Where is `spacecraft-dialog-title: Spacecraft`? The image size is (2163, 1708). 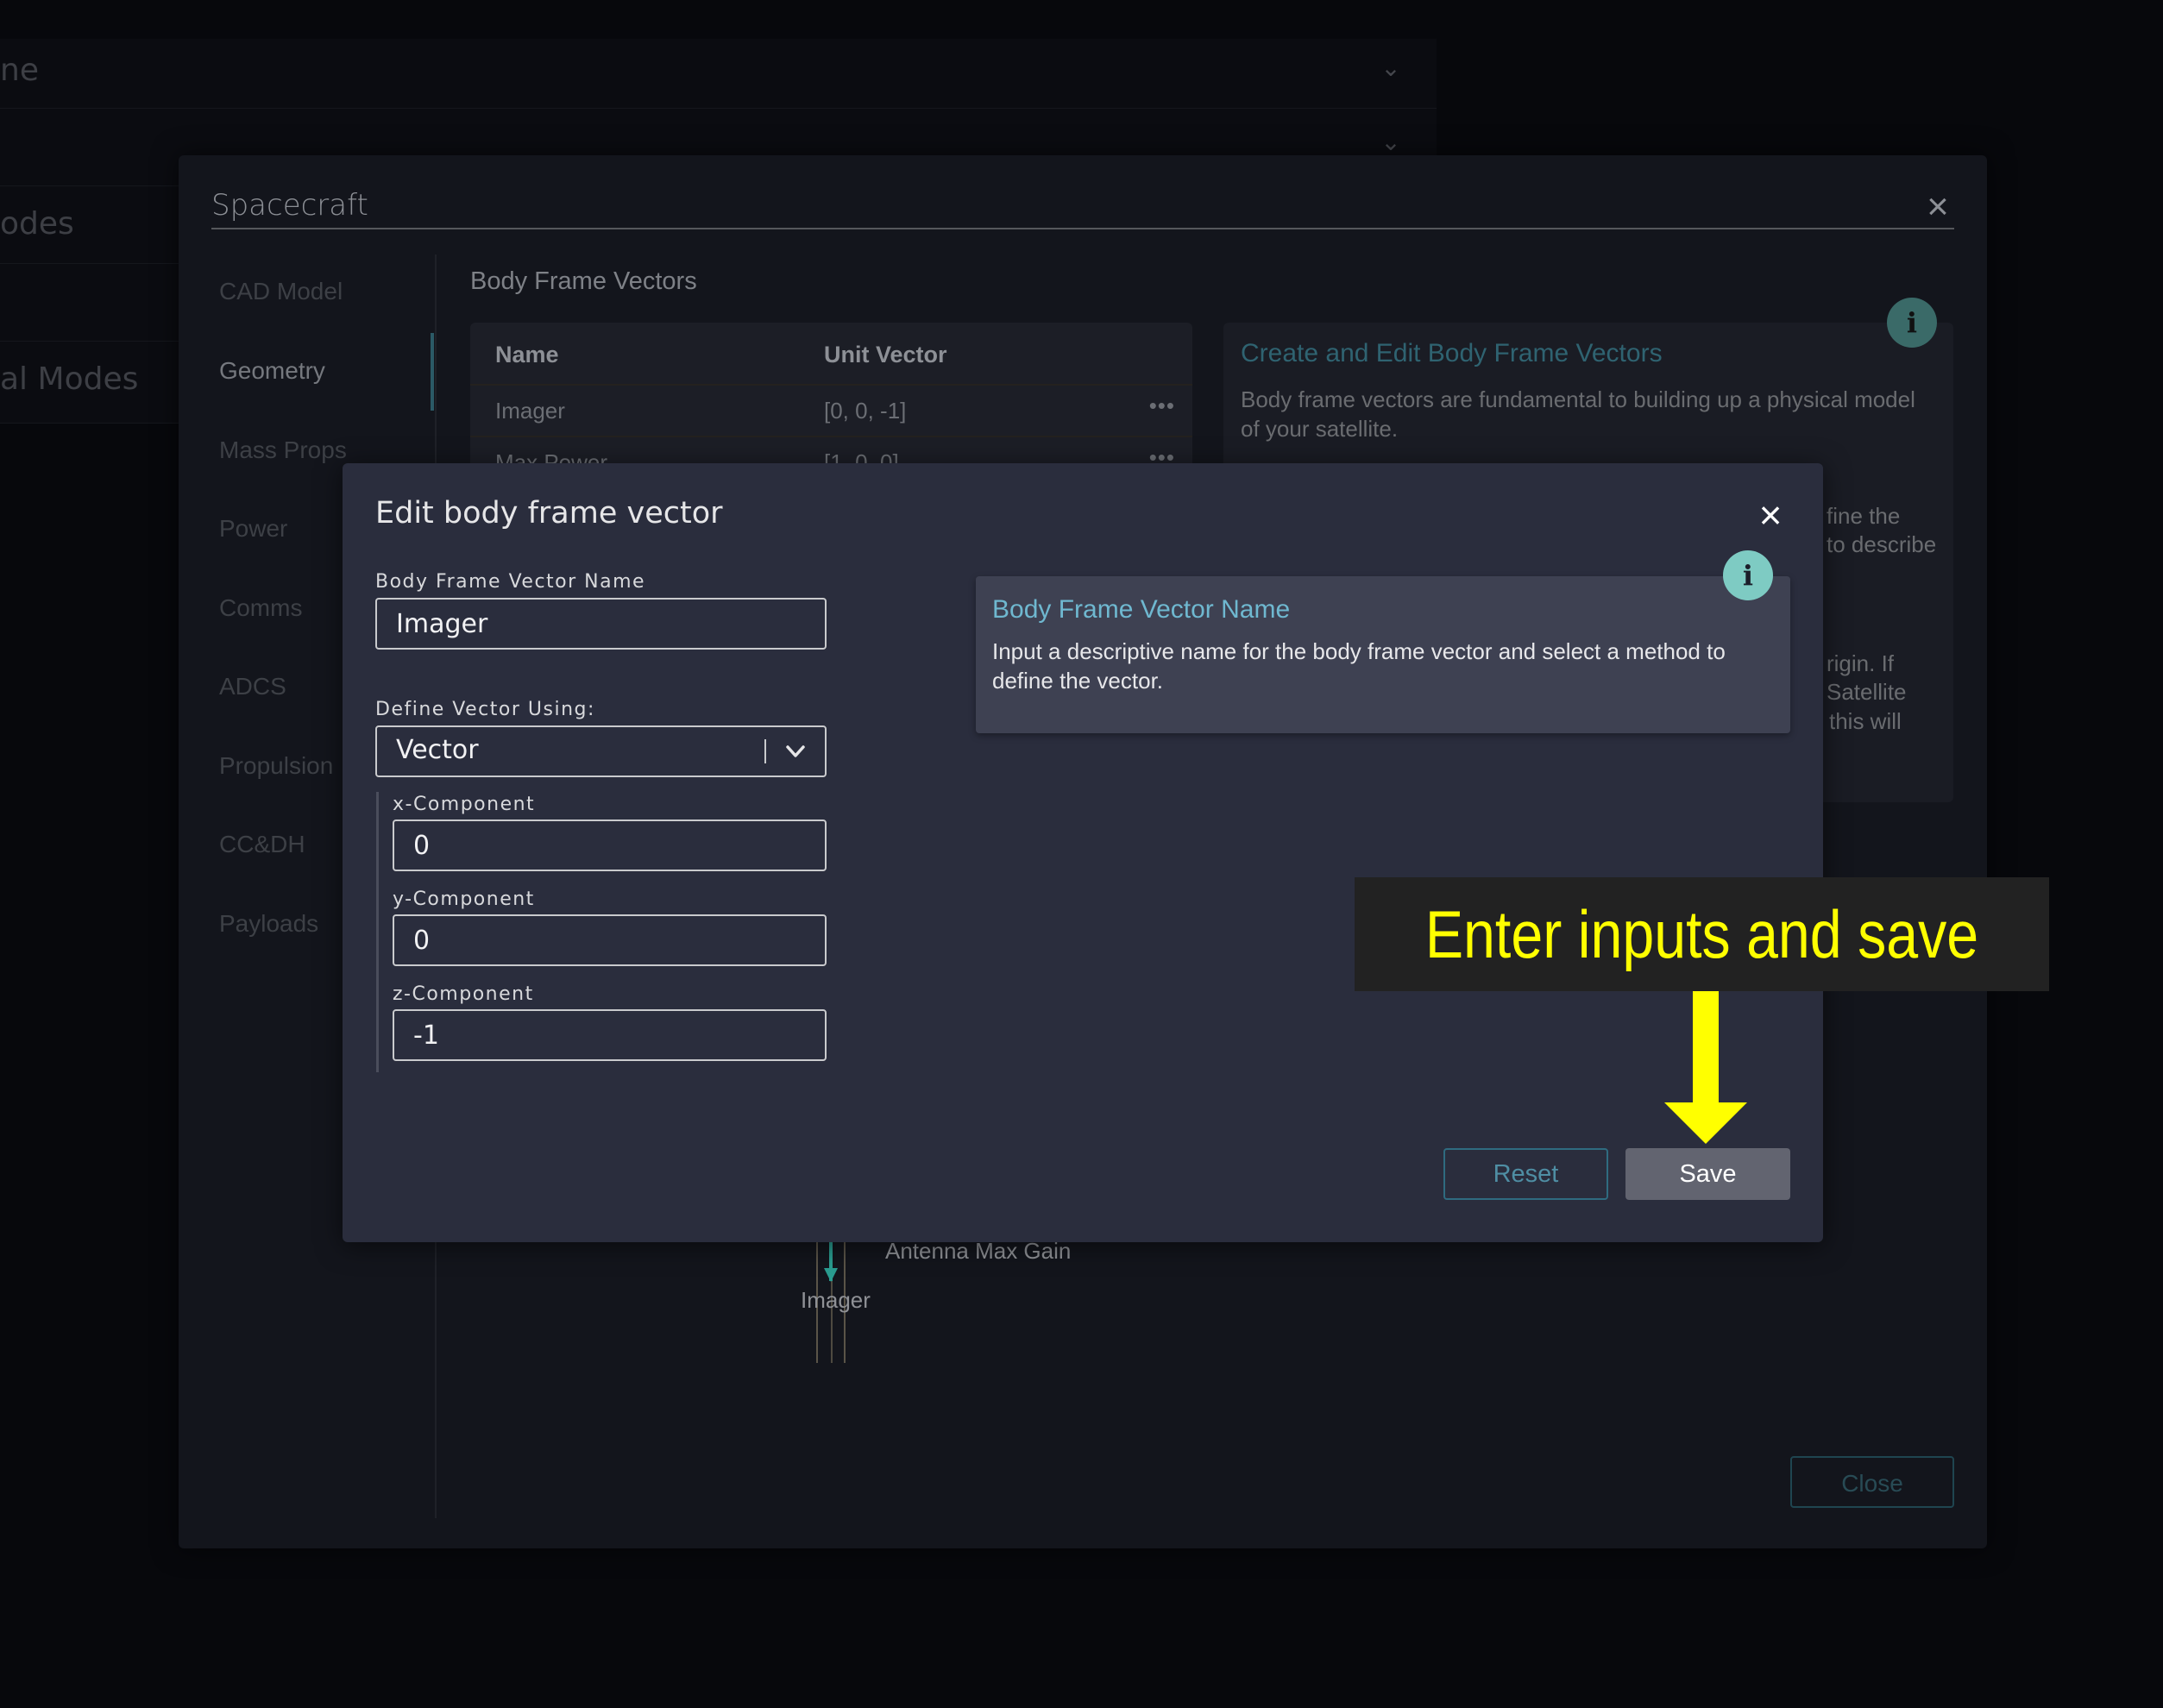 spacecraft-dialog-title: Spacecraft is located at coordinates (289, 205).